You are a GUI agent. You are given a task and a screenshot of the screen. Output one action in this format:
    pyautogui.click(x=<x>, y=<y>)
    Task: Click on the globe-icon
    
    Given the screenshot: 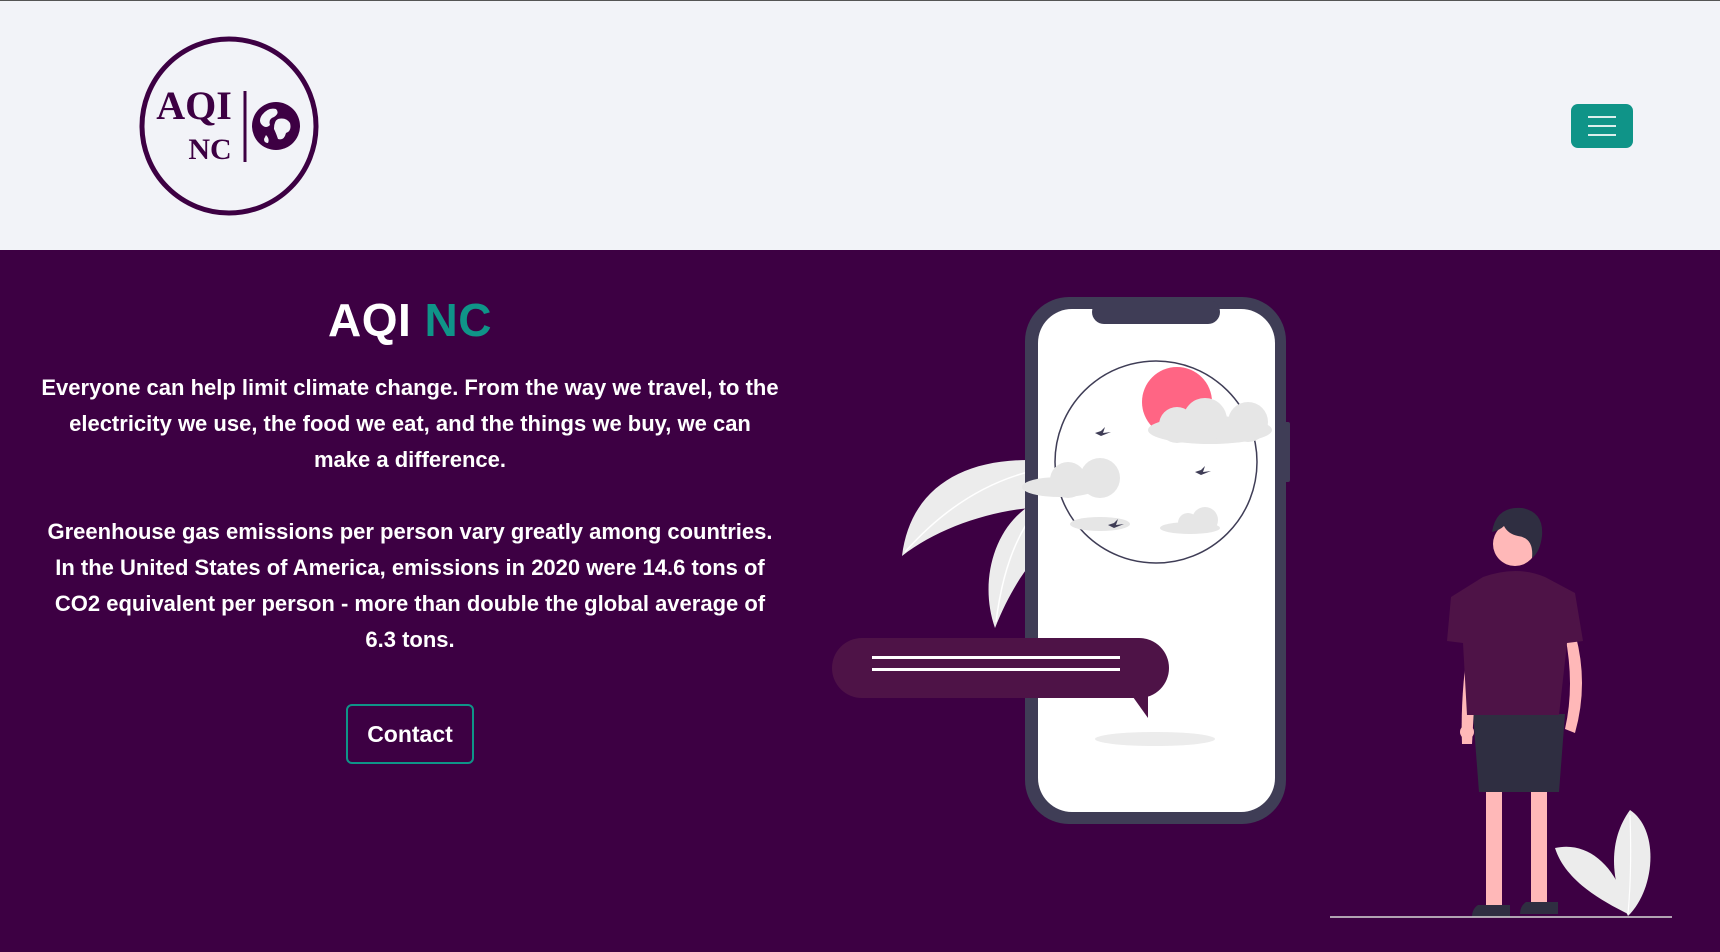 What is the action you would take?
    pyautogui.click(x=276, y=126)
    